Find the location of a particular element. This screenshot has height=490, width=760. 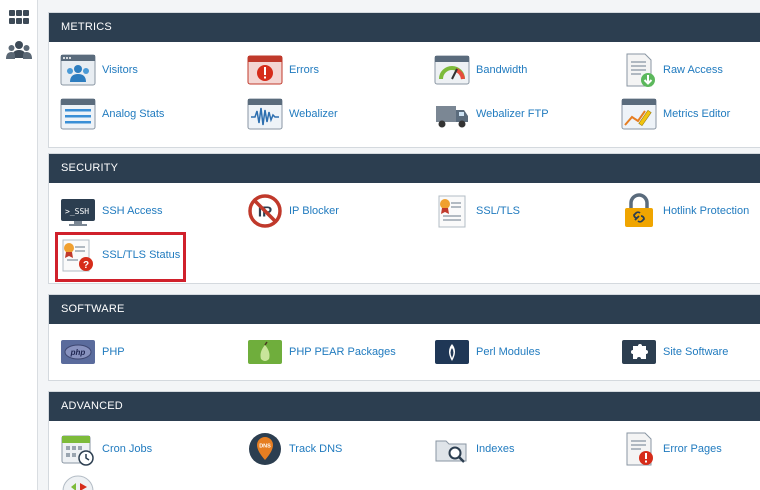

webalizer-ftp-link: Webalizer FTP is located at coordinates (491, 114).